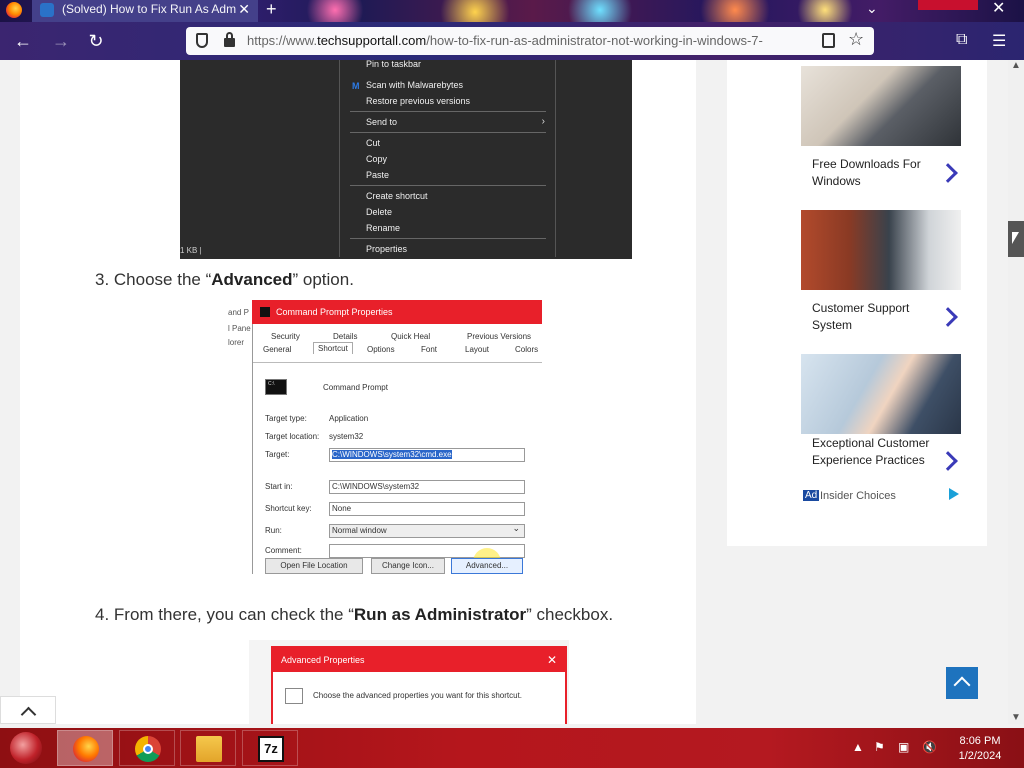  Describe the element at coordinates (153, 279) in the screenshot. I see `step-3-prefix: 3. Choose the “` at that location.